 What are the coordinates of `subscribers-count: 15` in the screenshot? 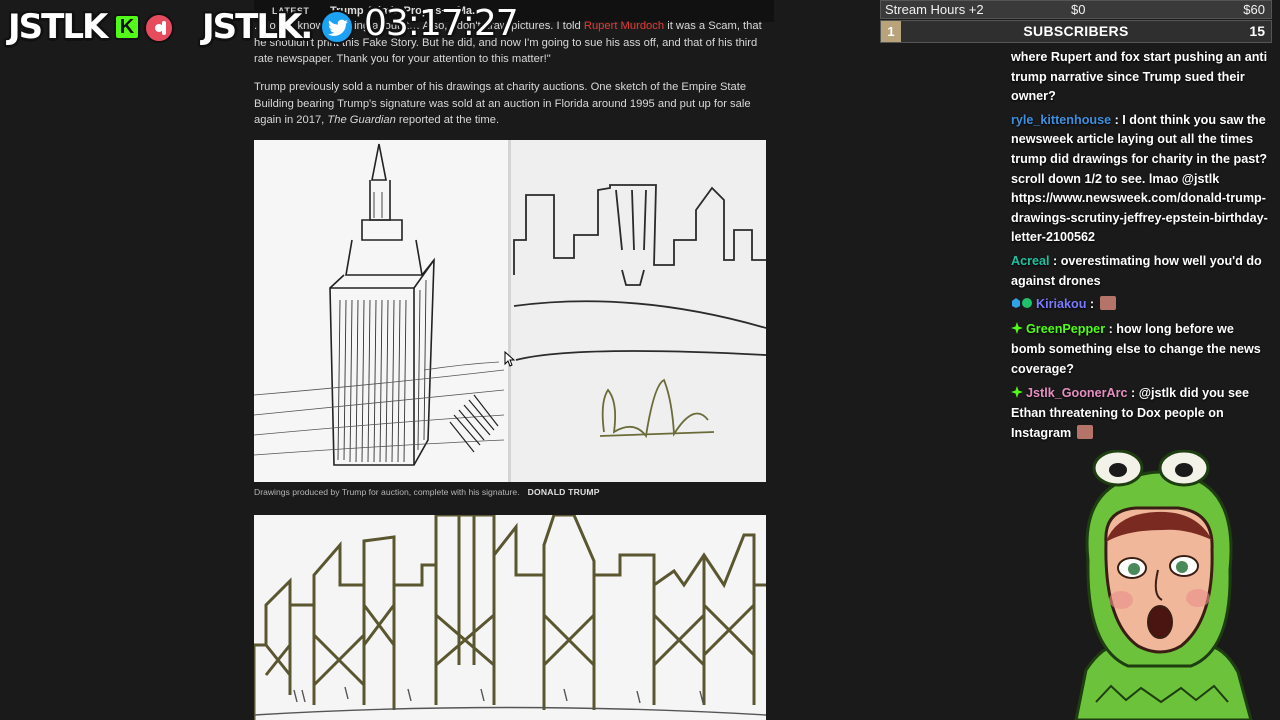 It's located at (1257, 31).